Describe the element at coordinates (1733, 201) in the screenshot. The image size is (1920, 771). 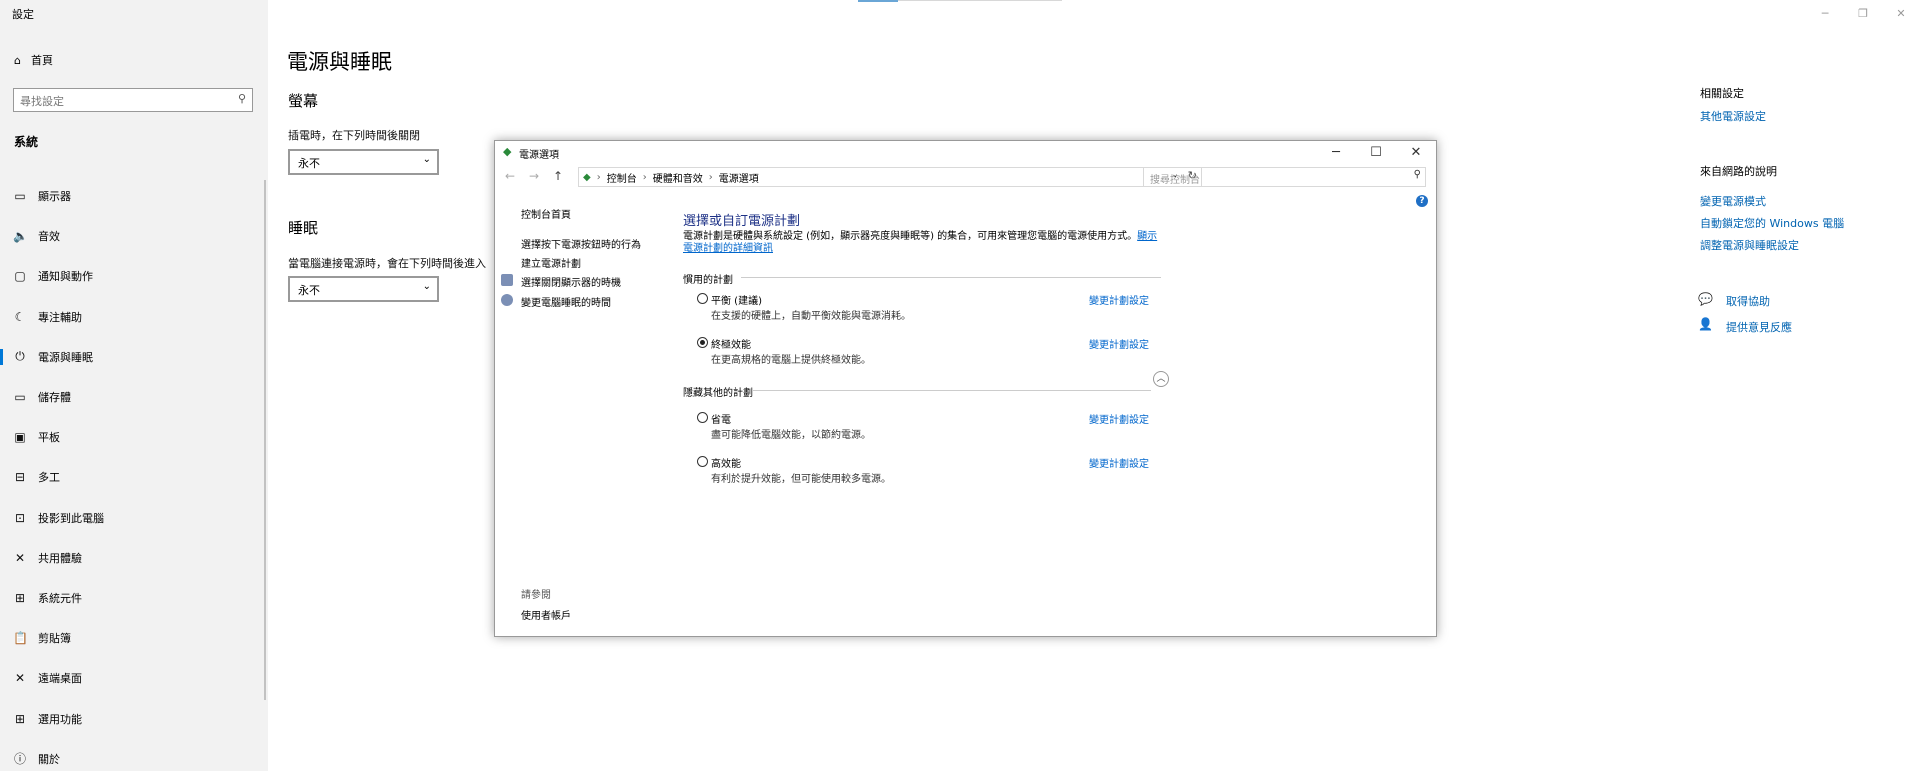
I see `help-link-power-mode: 變更電源模式` at that location.